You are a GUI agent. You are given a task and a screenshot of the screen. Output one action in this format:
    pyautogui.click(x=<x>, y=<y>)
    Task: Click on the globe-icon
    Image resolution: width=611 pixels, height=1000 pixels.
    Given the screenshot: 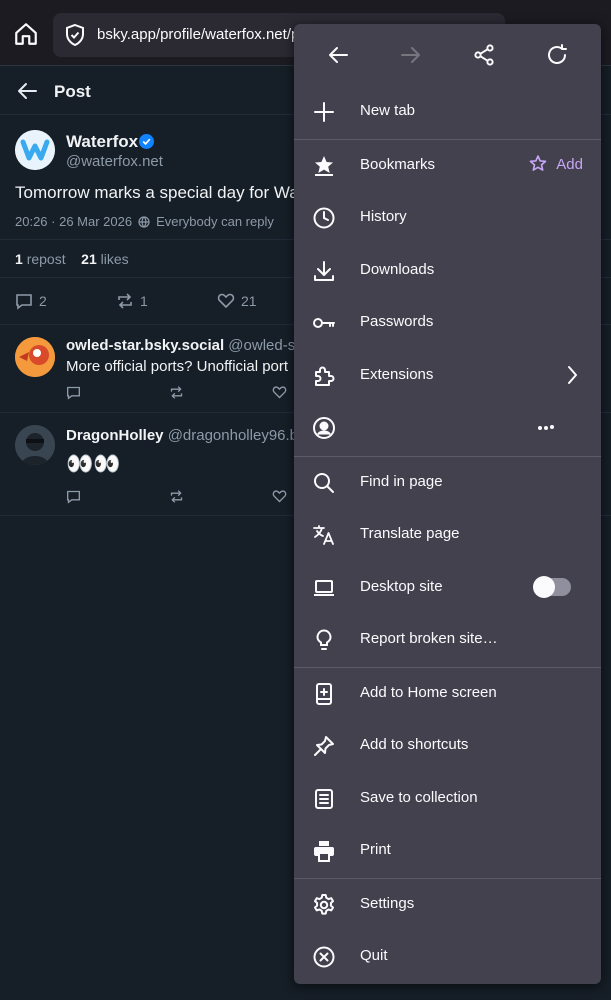 What is the action you would take?
    pyautogui.click(x=144, y=221)
    